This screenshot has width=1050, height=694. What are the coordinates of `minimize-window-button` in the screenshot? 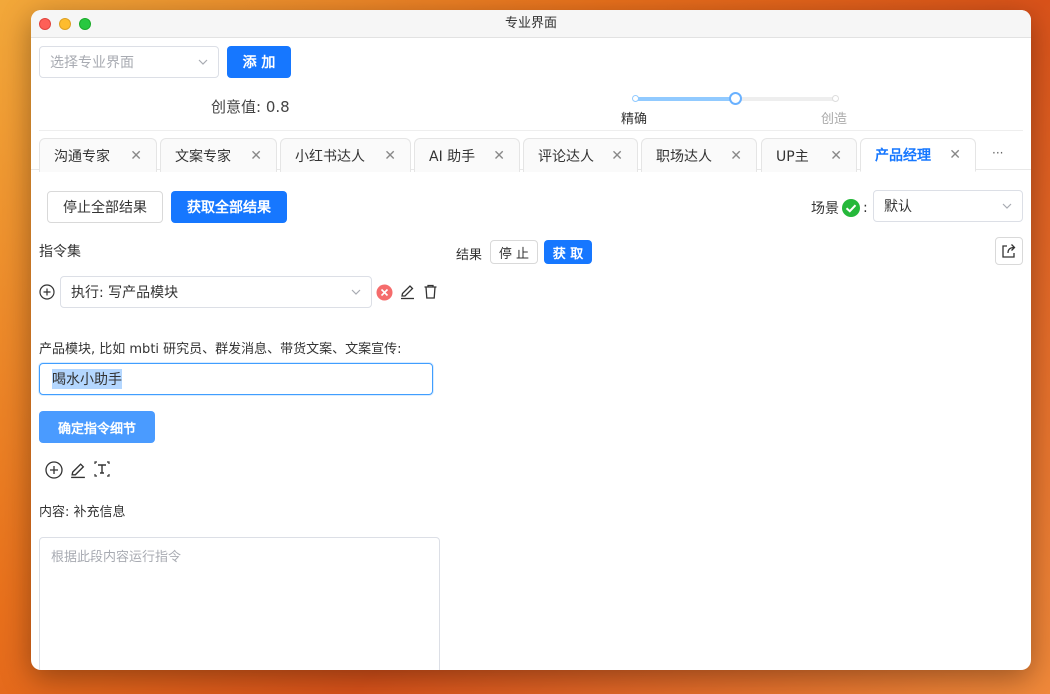 It's located at (65, 24).